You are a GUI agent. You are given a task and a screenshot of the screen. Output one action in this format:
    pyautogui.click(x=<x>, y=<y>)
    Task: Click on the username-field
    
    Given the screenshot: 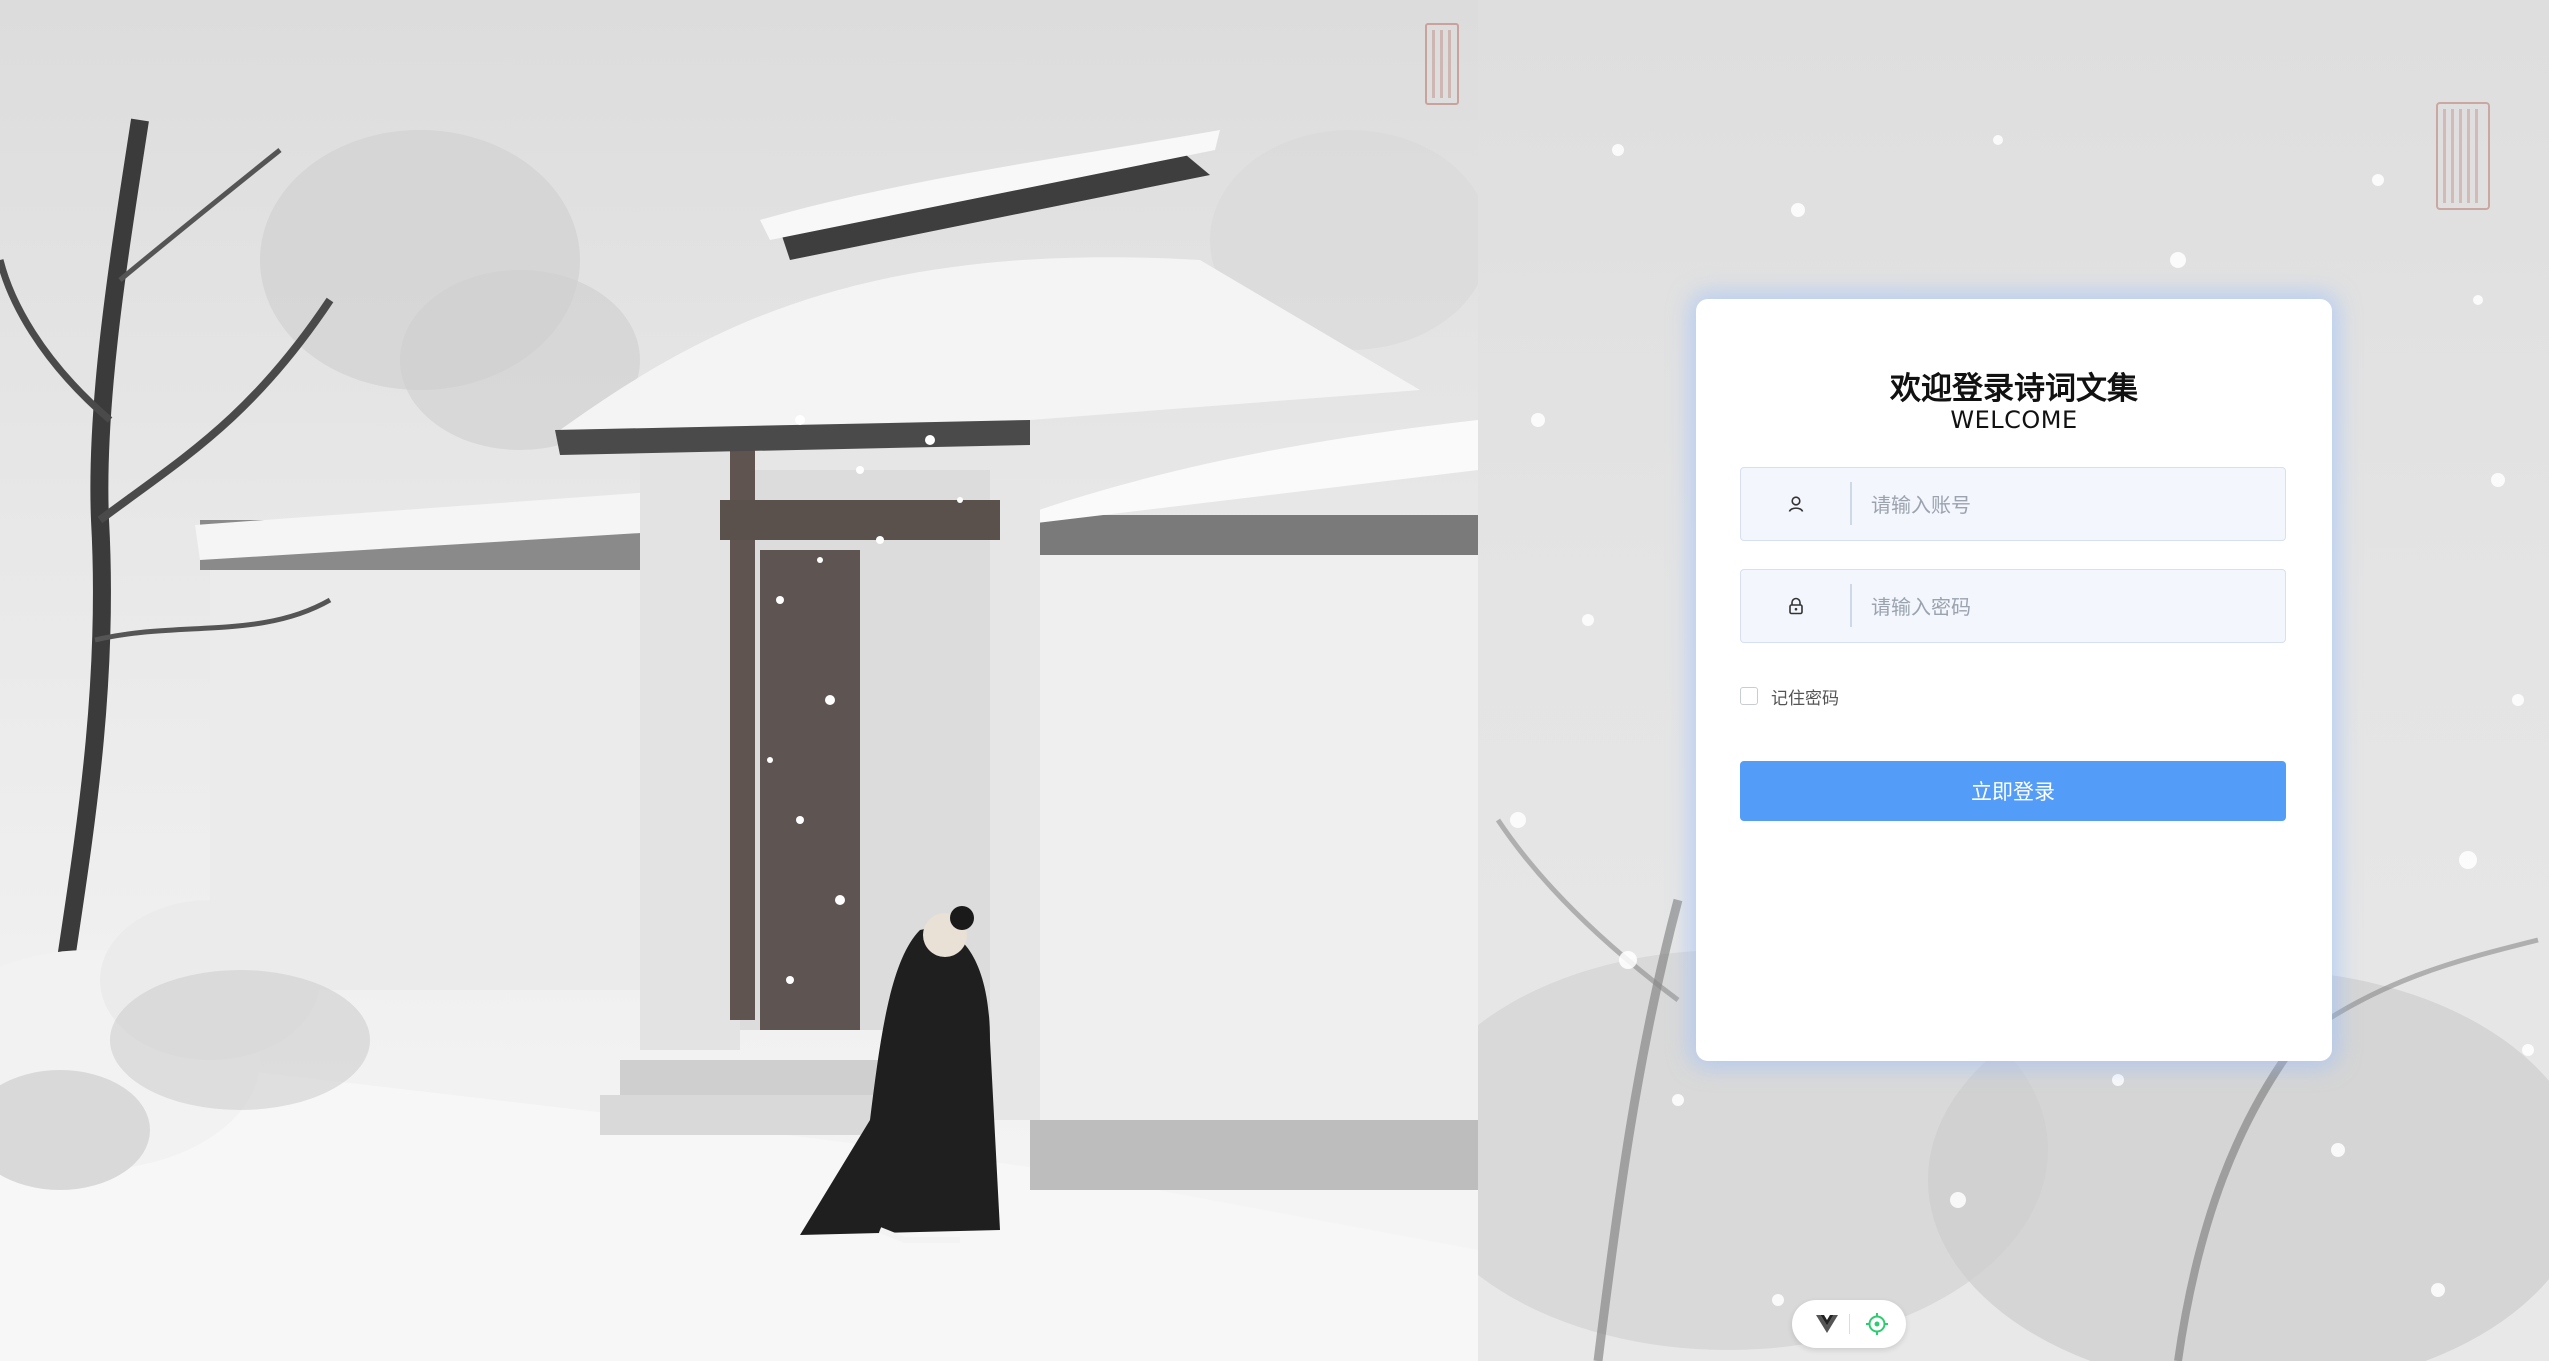 What is the action you would take?
    pyautogui.click(x=2013, y=504)
    